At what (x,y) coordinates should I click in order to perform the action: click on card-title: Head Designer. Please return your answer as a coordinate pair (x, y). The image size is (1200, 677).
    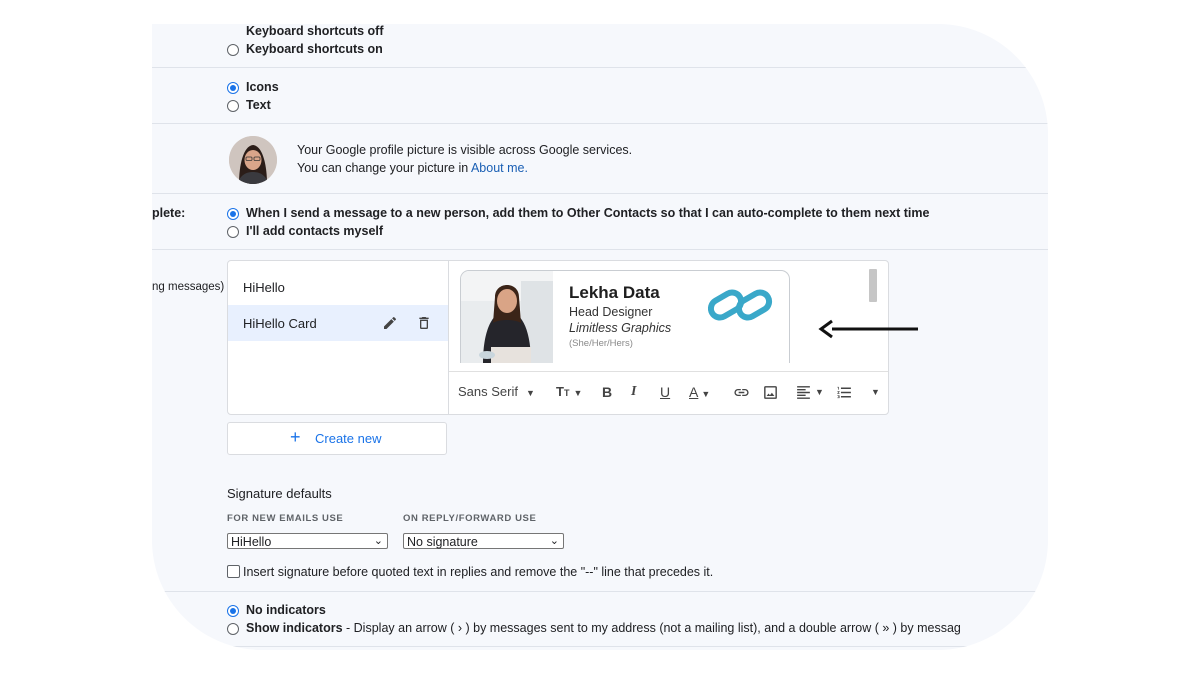
    Looking at the image, I should click on (611, 312).